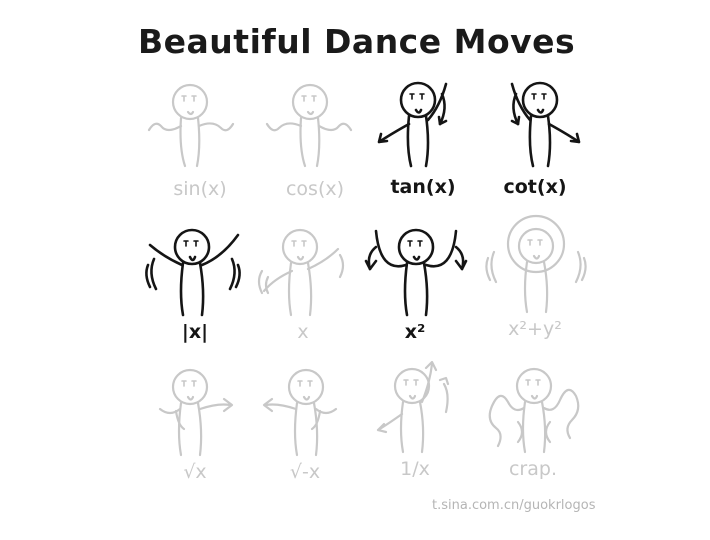 The image size is (710, 540). Describe the element at coordinates (300, 412) in the screenshot. I see `stick-figure-sqrt-neg-x-icon` at that location.